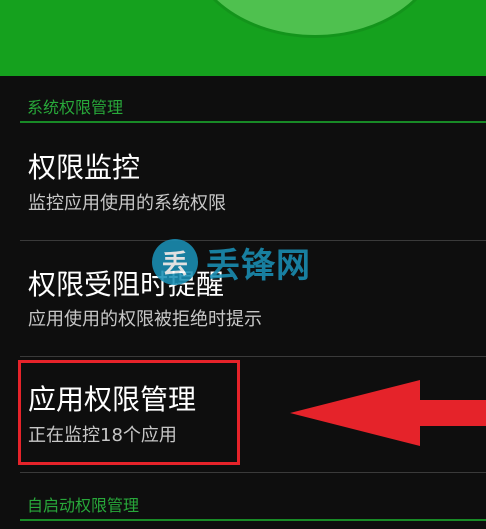 The image size is (486, 529). What do you see at coordinates (243, 38) in the screenshot?
I see `top-banner` at bounding box center [243, 38].